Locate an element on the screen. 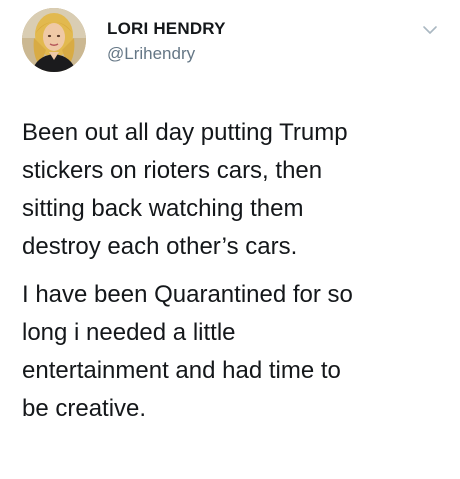 Image resolution: width=460 pixels, height=479 pixels. tweet-line: Been out all day putting Trump is located at coordinates (185, 132).